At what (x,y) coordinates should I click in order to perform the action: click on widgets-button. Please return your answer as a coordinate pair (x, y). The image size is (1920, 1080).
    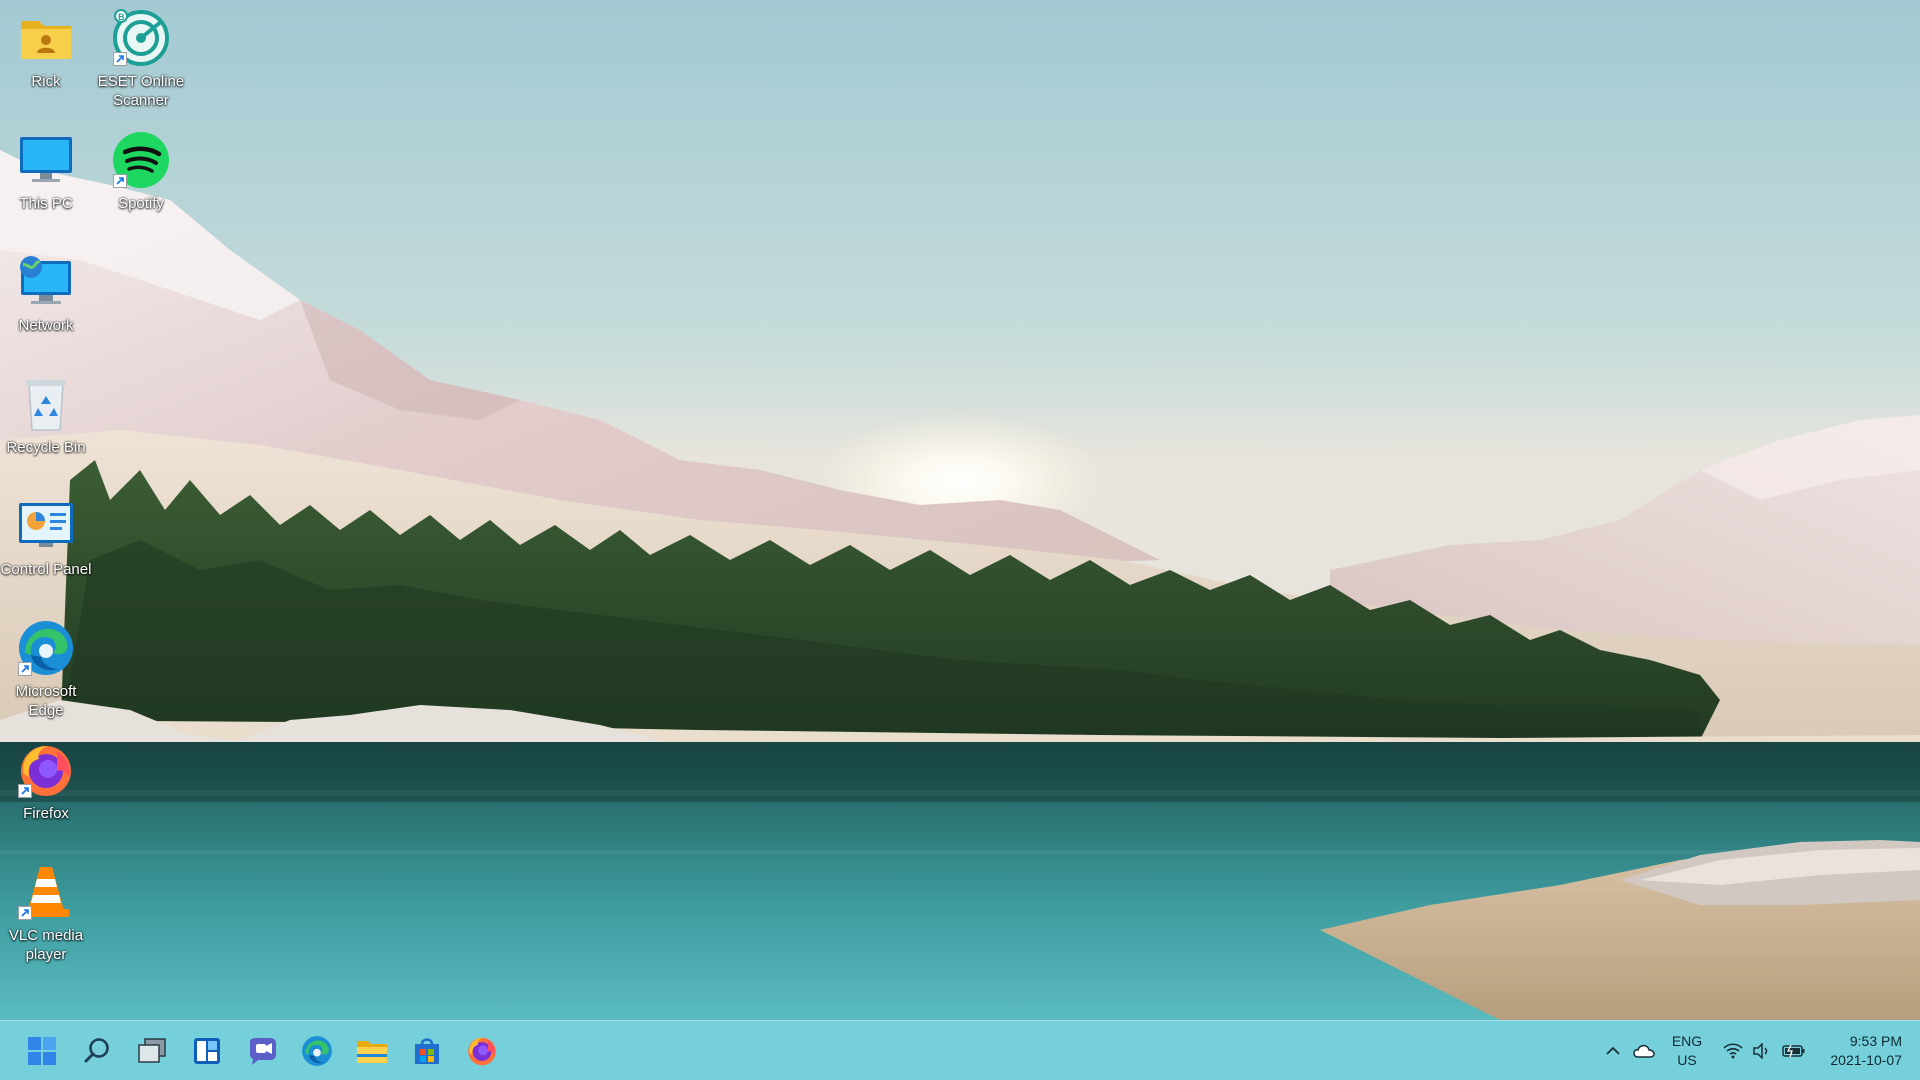
    Looking at the image, I should click on (207, 1051).